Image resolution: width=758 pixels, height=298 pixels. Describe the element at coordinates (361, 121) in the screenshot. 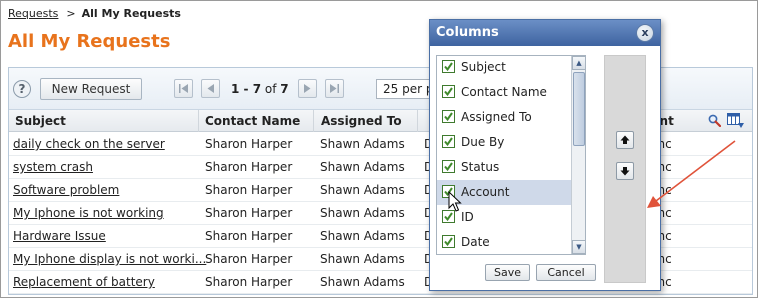

I see `column-header-assigned-to: Assigned To` at that location.